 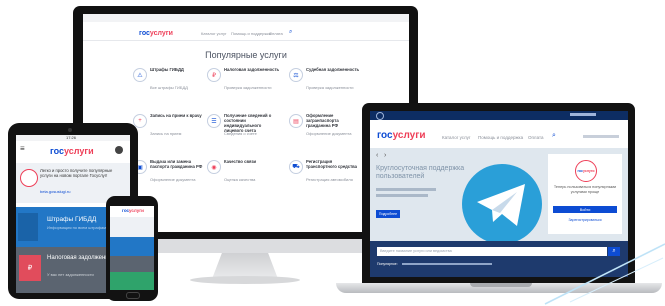 I want to click on service-title: Качество связи, so click(x=252, y=161).